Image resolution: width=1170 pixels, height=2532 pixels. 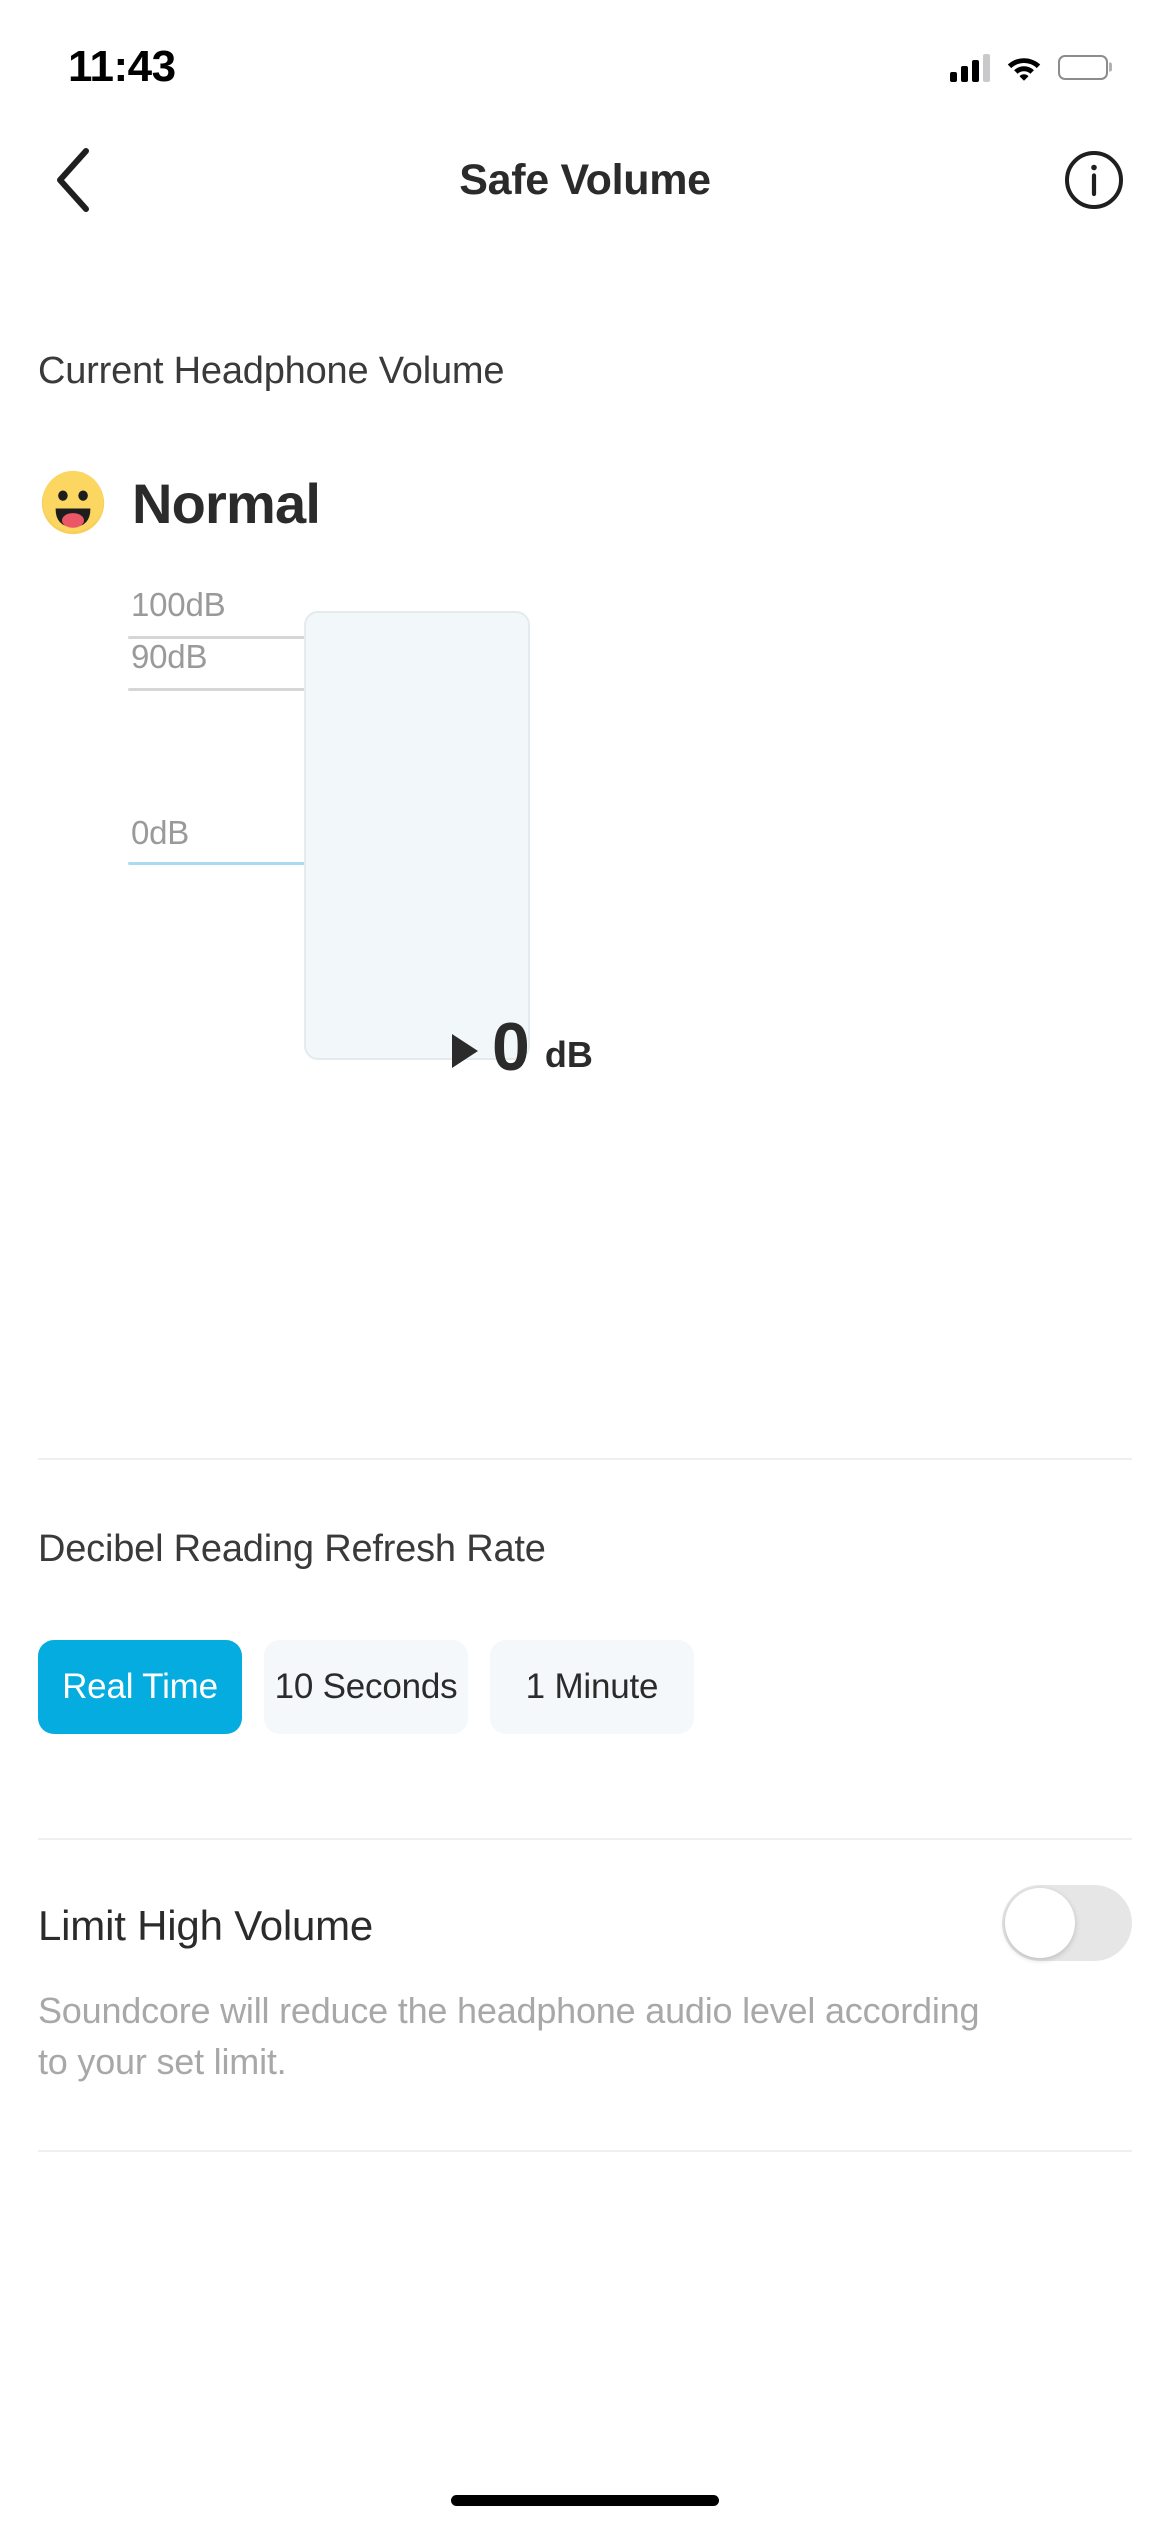 What do you see at coordinates (122, 66) in the screenshot?
I see `status-bar-time: 11:43` at bounding box center [122, 66].